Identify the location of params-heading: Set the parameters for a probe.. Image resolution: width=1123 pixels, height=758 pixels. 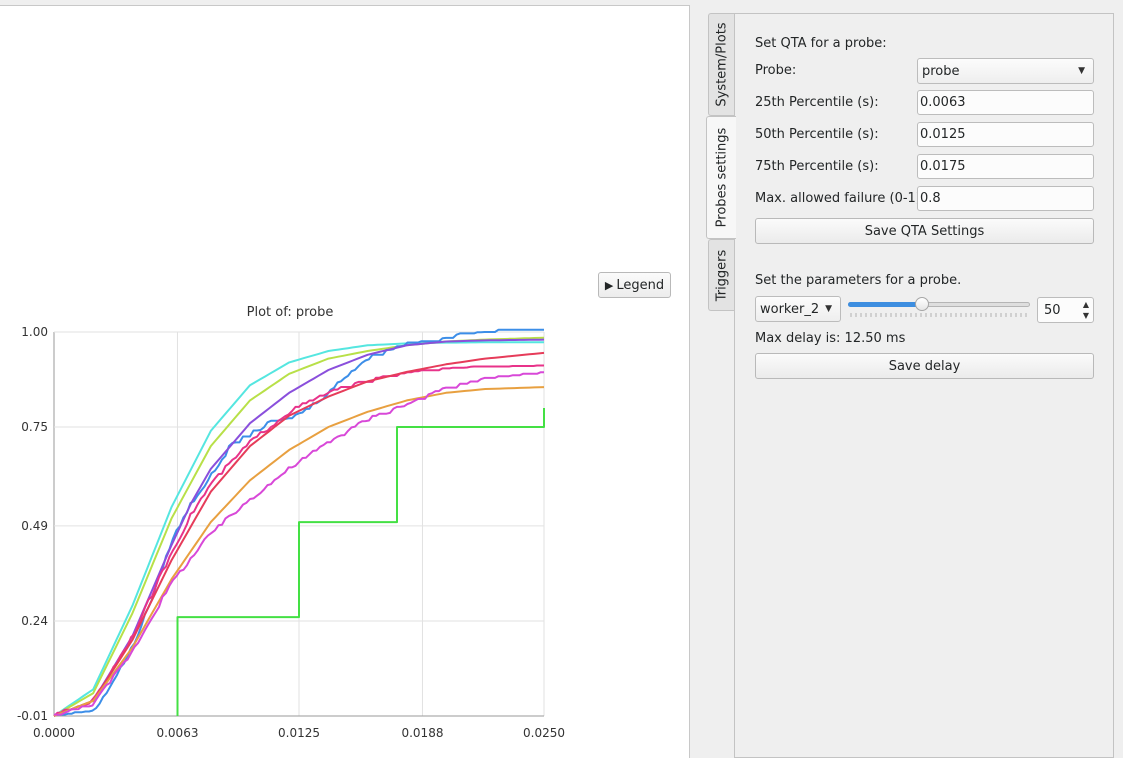
(858, 280).